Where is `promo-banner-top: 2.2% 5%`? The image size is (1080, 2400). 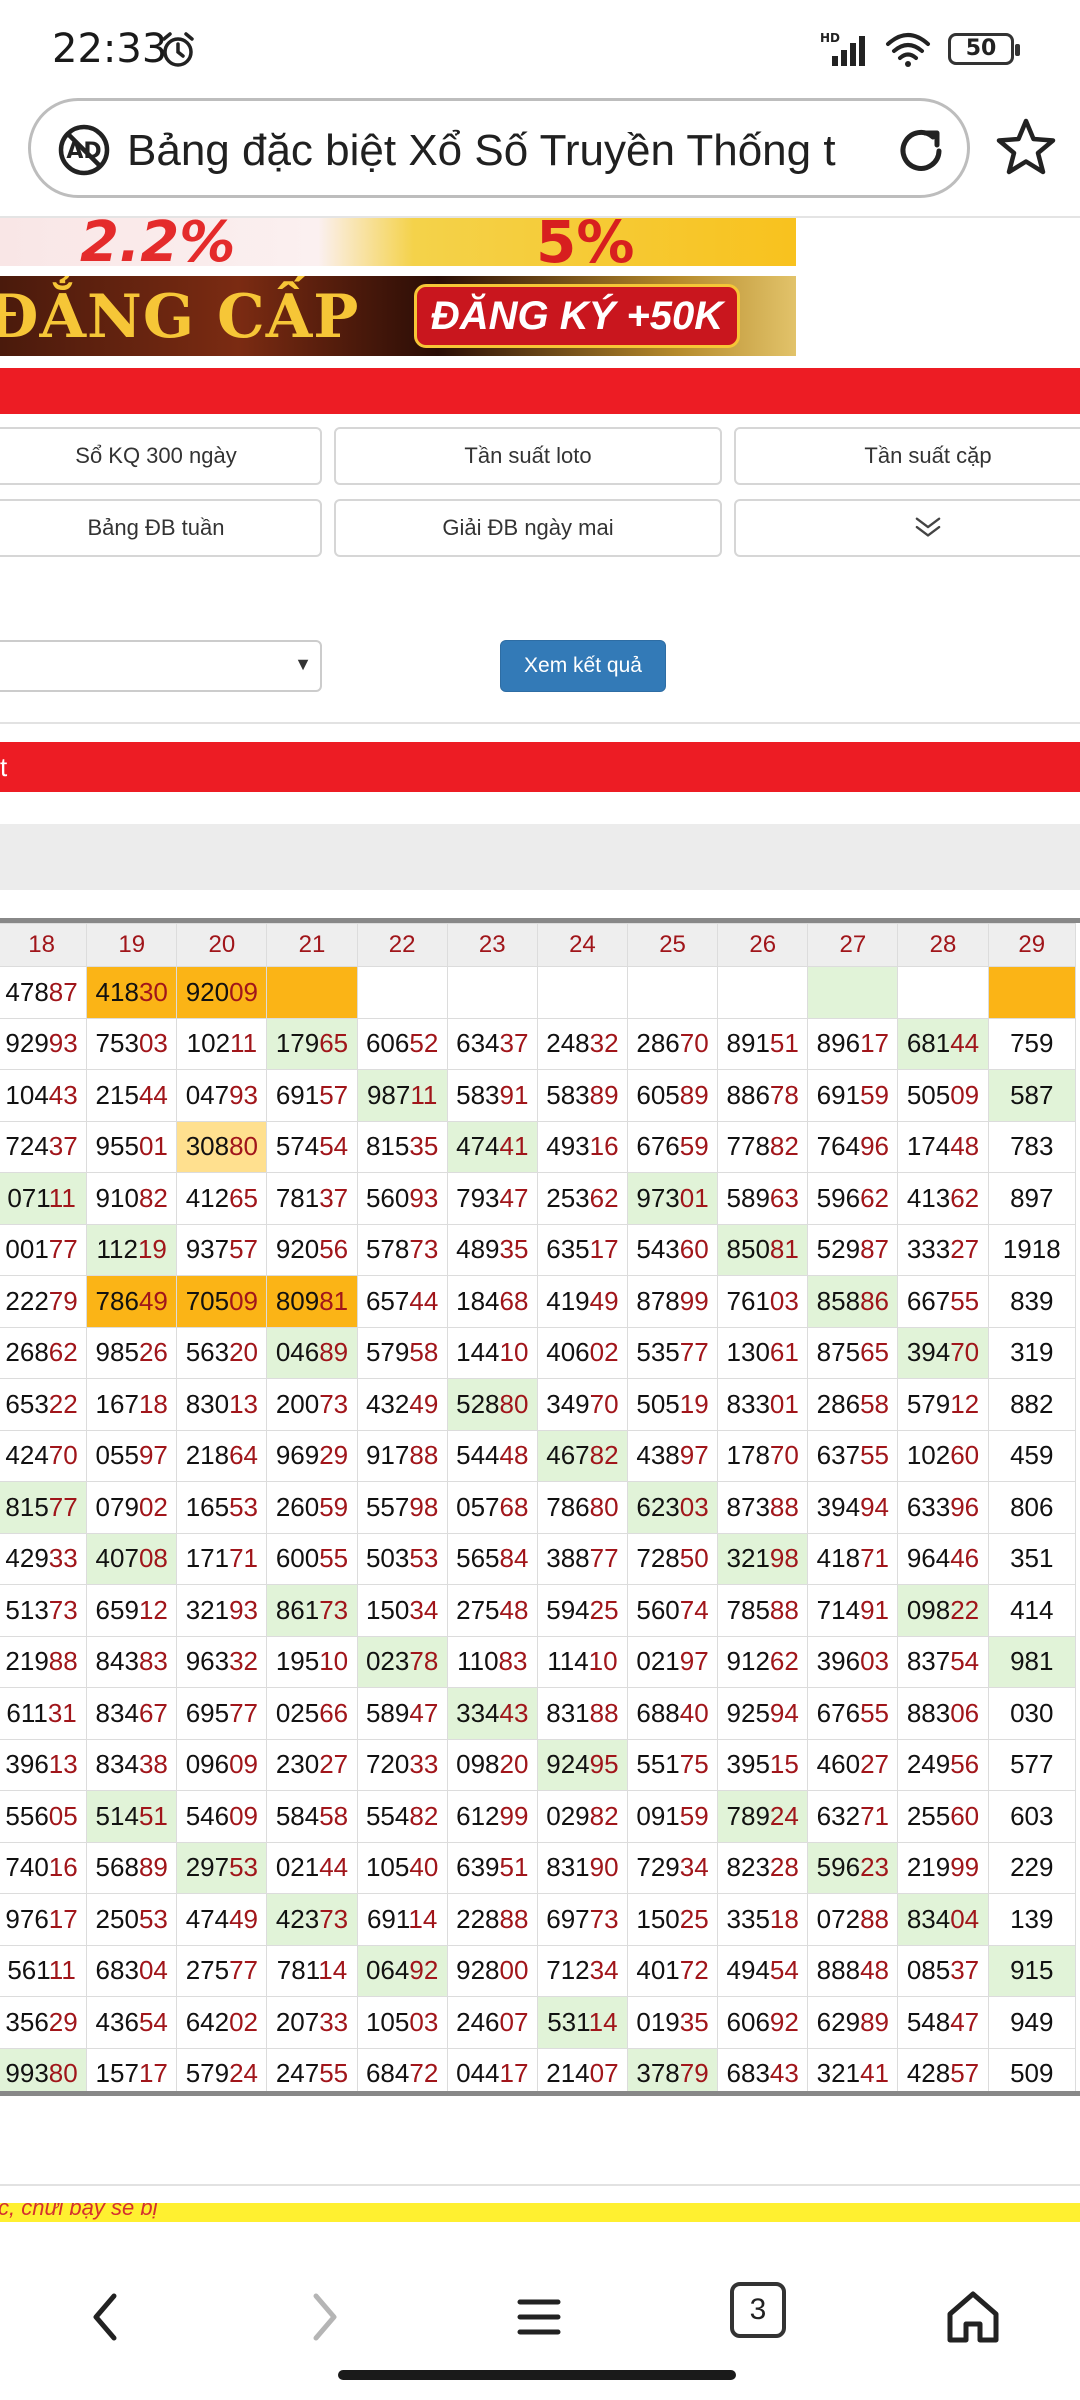 promo-banner-top: 2.2% 5% is located at coordinates (398, 242).